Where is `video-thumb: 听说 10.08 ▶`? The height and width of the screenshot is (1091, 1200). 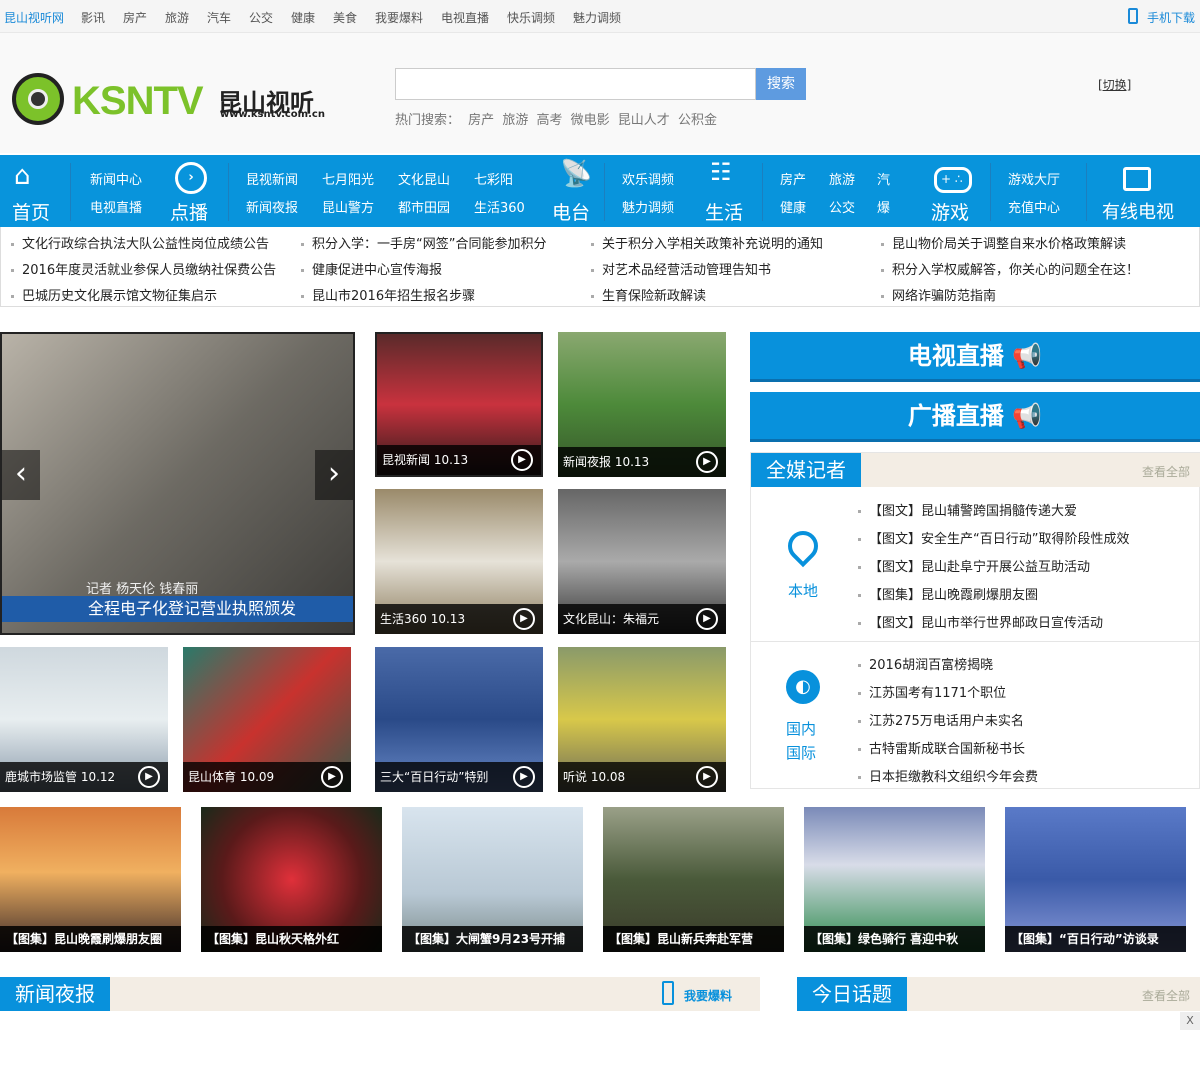 video-thumb: 听说 10.08 ▶ is located at coordinates (642, 719).